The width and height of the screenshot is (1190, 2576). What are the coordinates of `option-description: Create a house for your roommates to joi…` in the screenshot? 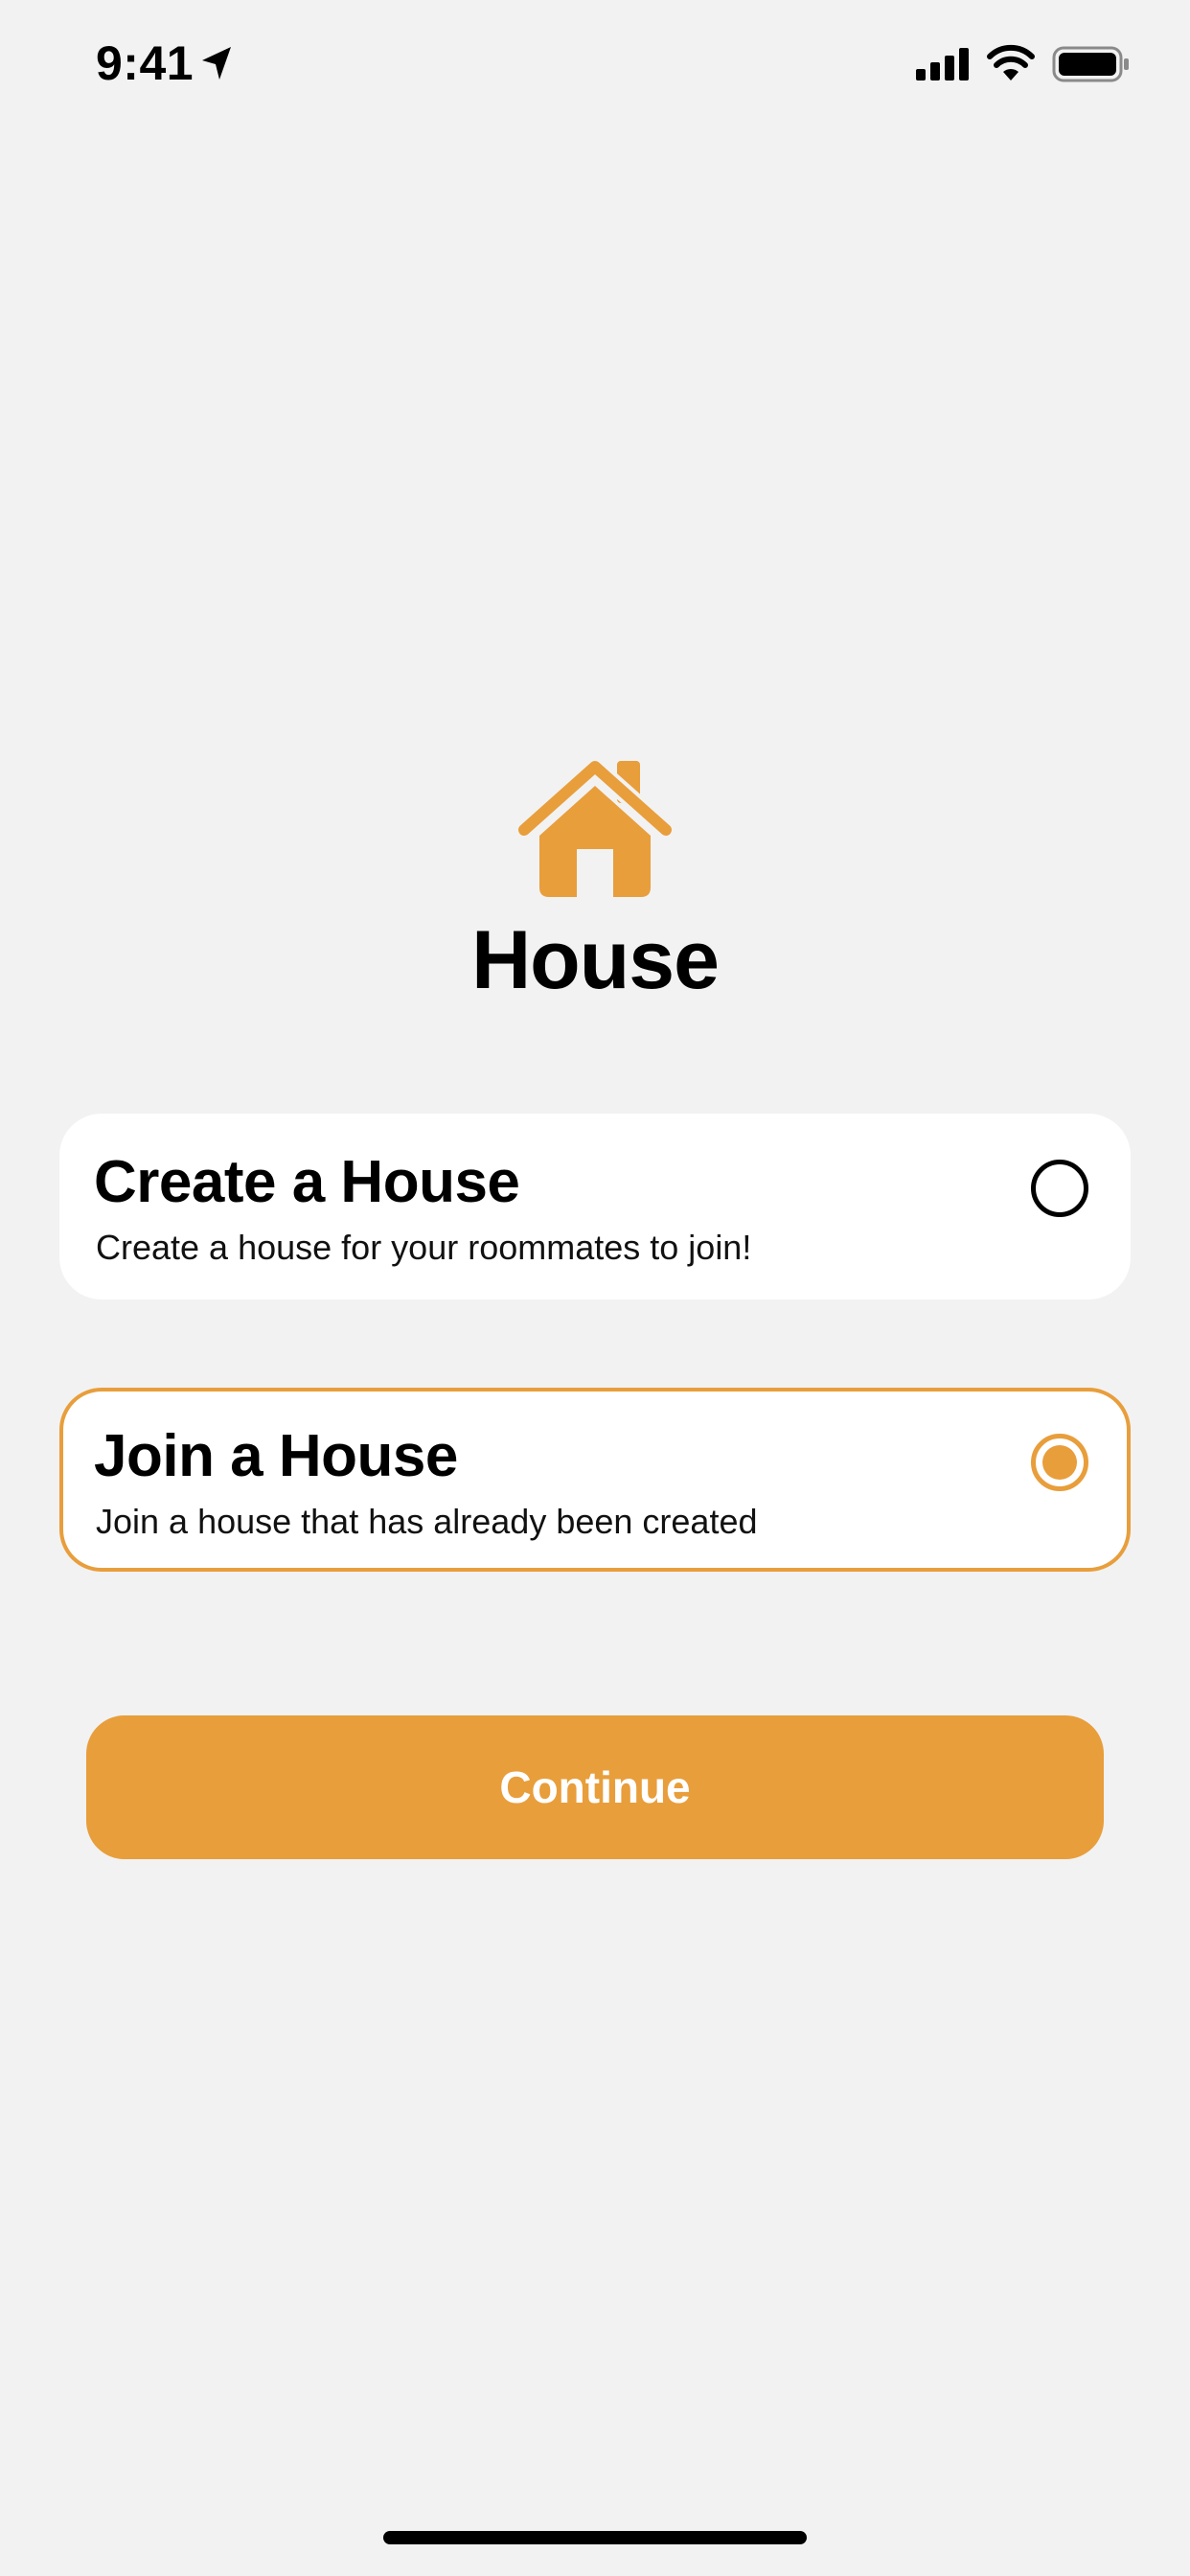 It's located at (424, 1247).